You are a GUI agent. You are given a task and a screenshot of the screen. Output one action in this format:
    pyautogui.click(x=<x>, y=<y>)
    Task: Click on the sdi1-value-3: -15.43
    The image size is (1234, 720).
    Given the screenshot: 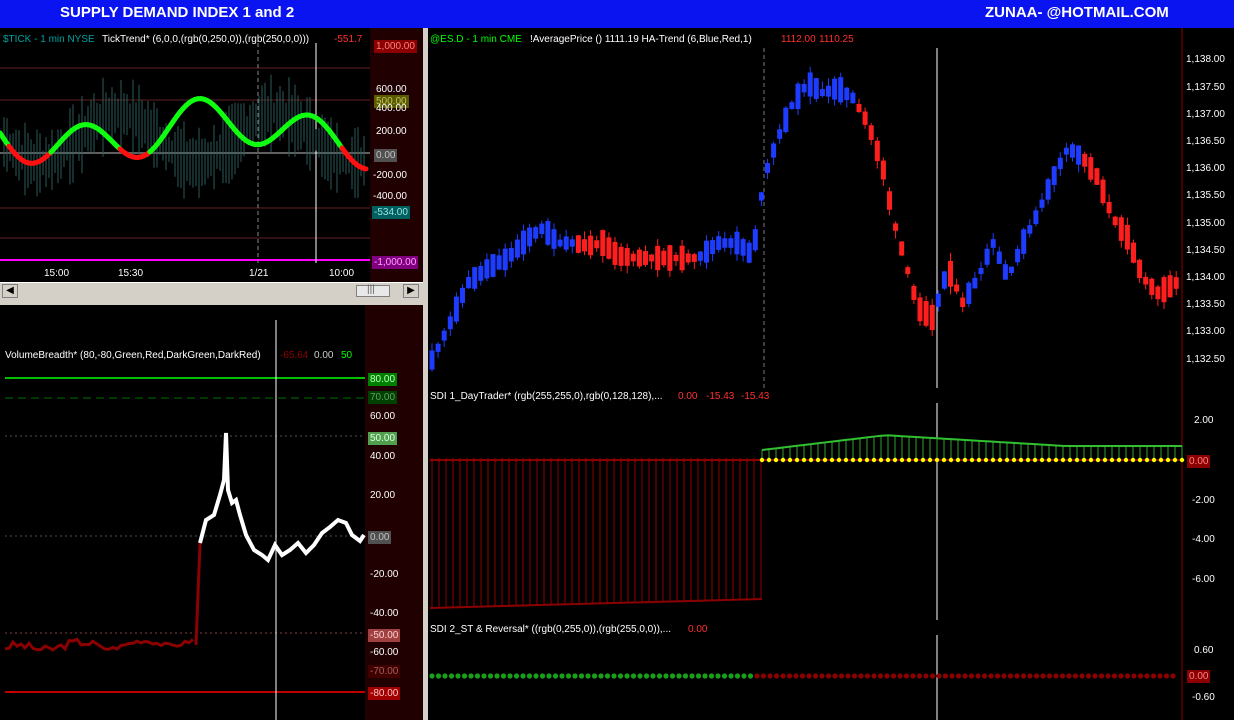 What is the action you would take?
    pyautogui.click(x=755, y=396)
    